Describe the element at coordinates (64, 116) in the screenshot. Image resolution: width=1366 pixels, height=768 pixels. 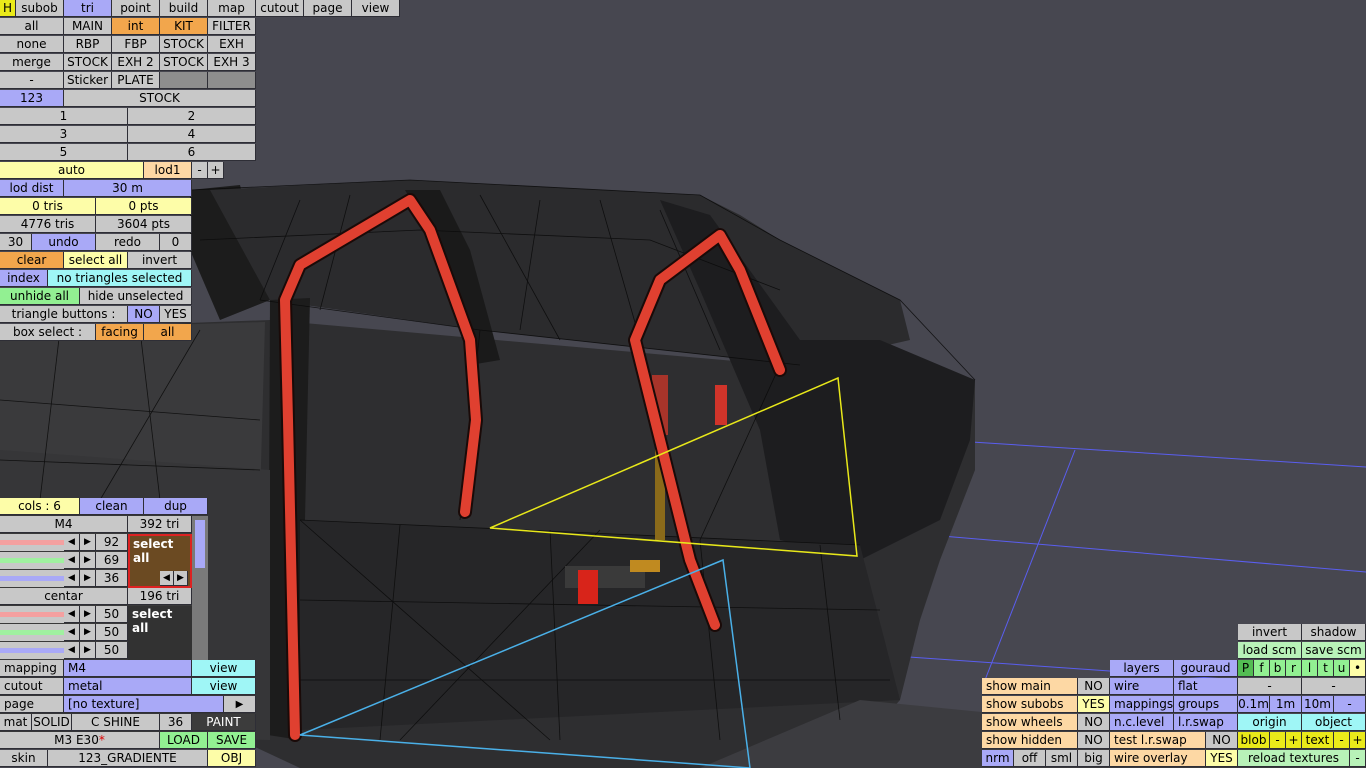
I see `page-button-1: 1` at that location.